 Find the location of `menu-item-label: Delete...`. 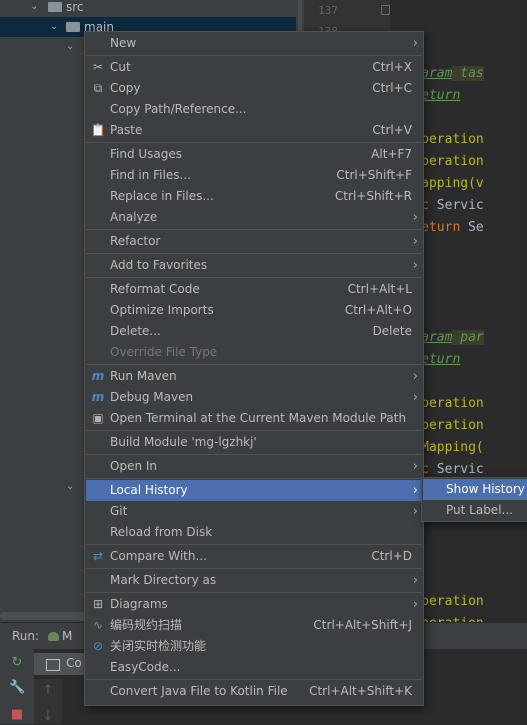

menu-item-label: Delete... is located at coordinates (135, 331).